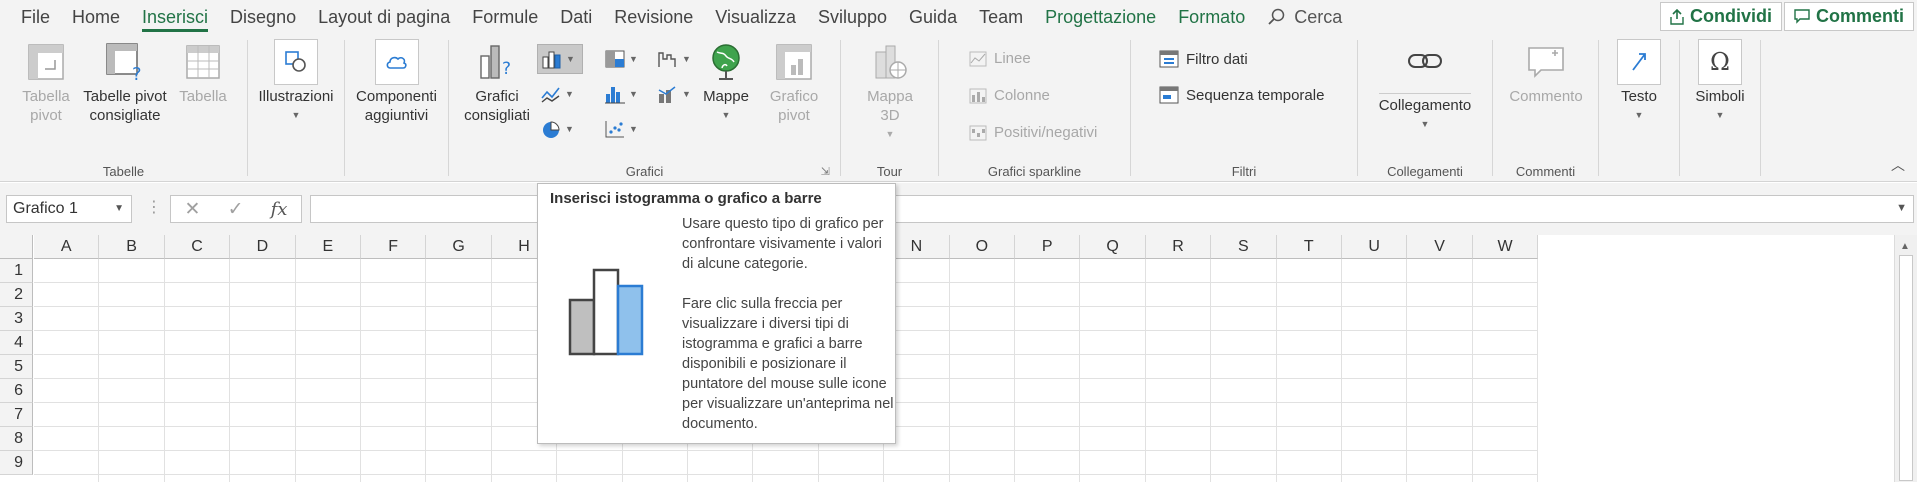 This screenshot has width=1917, height=482. Describe the element at coordinates (1113, 247) in the screenshot. I see `column-header: Q` at that location.